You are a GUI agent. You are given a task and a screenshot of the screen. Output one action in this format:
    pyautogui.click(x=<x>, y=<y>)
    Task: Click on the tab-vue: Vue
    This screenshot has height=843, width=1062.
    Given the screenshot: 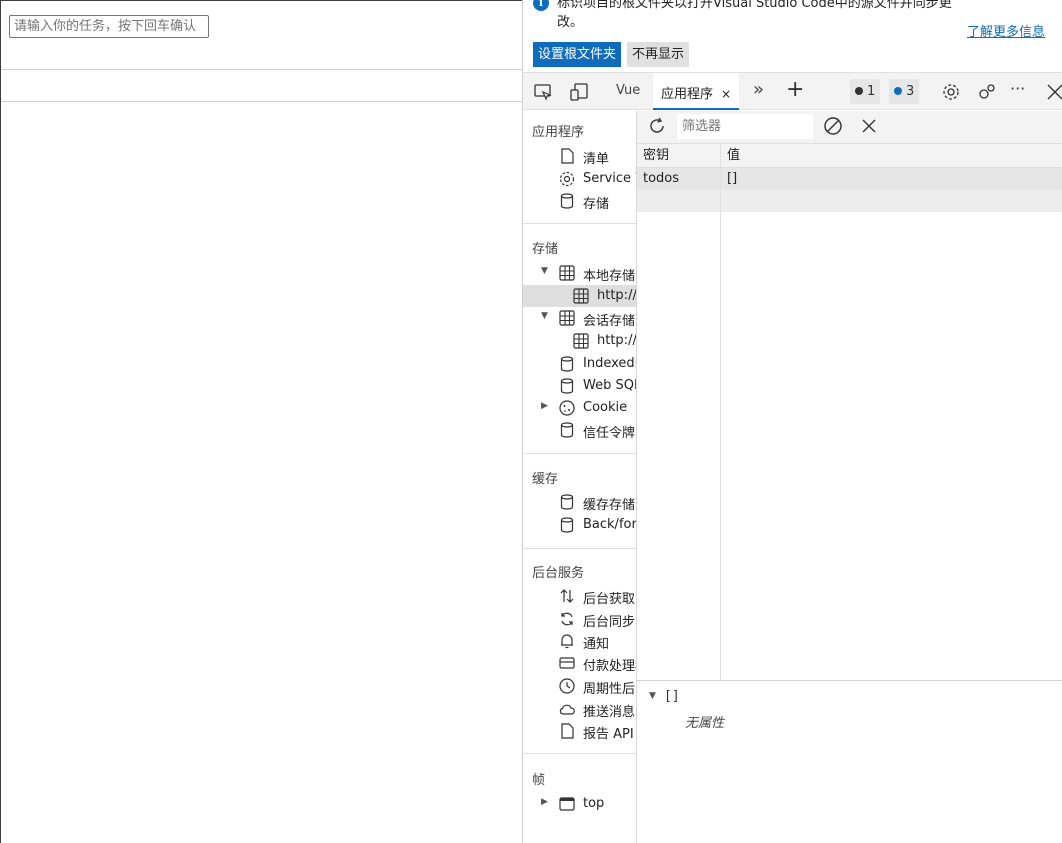 What is the action you would take?
    pyautogui.click(x=628, y=90)
    